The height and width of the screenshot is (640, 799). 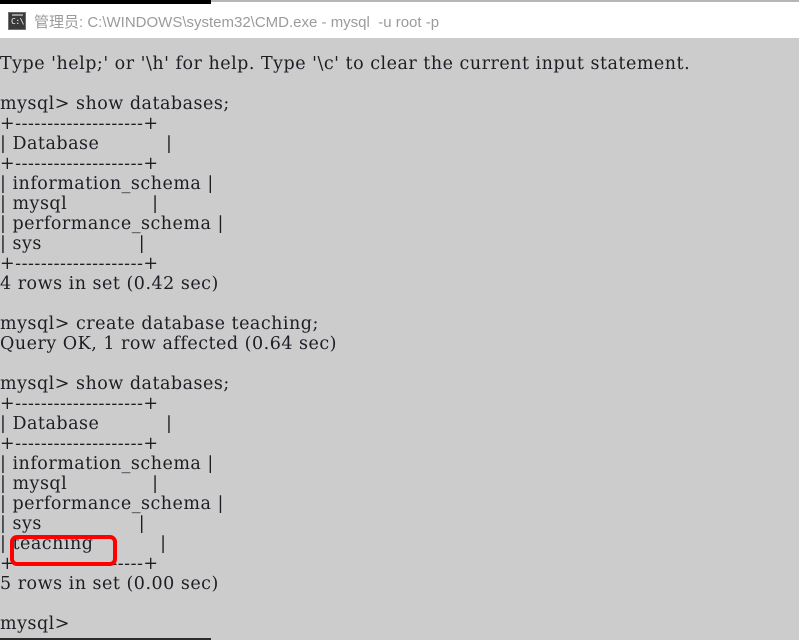 I want to click on console-line: Query OK, 1 row affected (0.64 sec), so click(x=168, y=344).